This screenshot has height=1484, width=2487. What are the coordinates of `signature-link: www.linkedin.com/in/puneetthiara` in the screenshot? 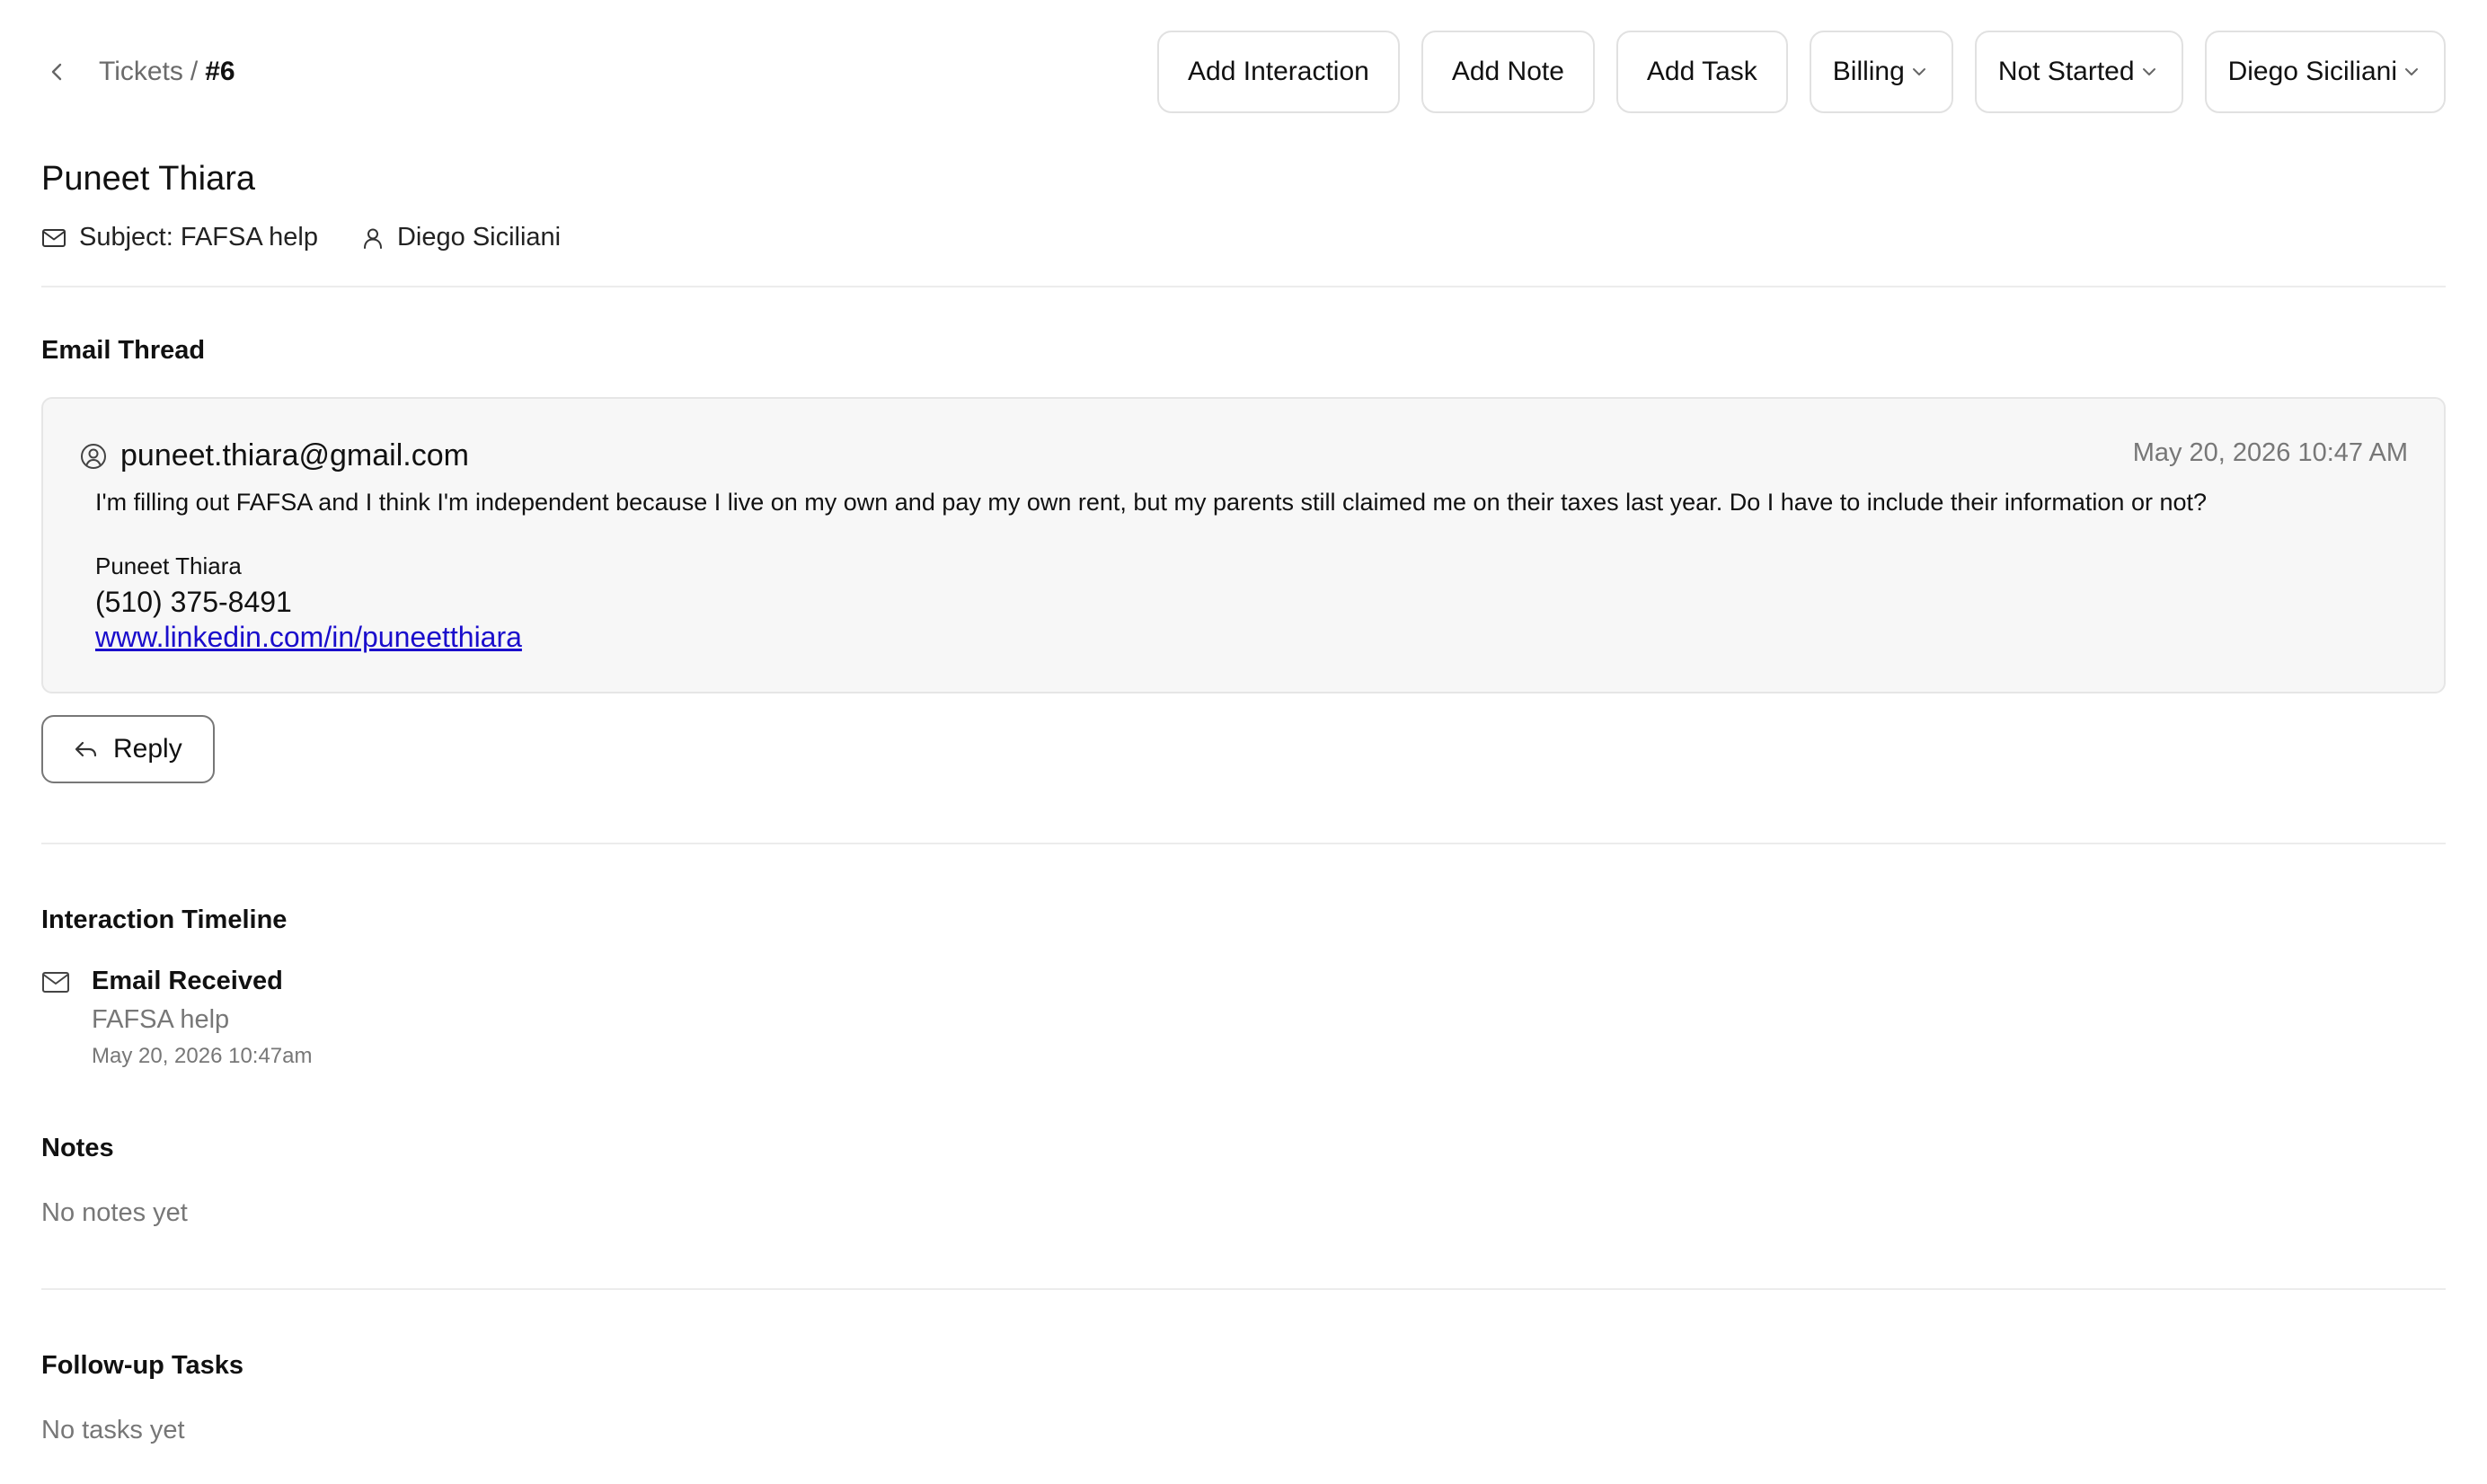 It's located at (308, 637).